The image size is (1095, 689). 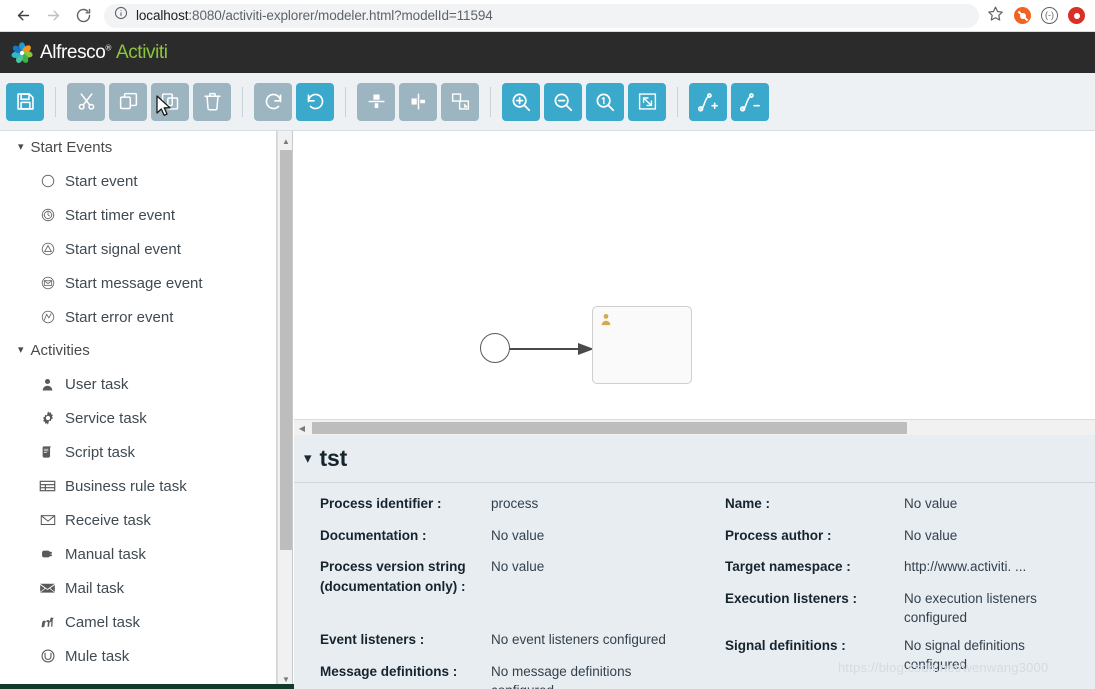 What do you see at coordinates (53, 16) in the screenshot?
I see `forward-button` at bounding box center [53, 16].